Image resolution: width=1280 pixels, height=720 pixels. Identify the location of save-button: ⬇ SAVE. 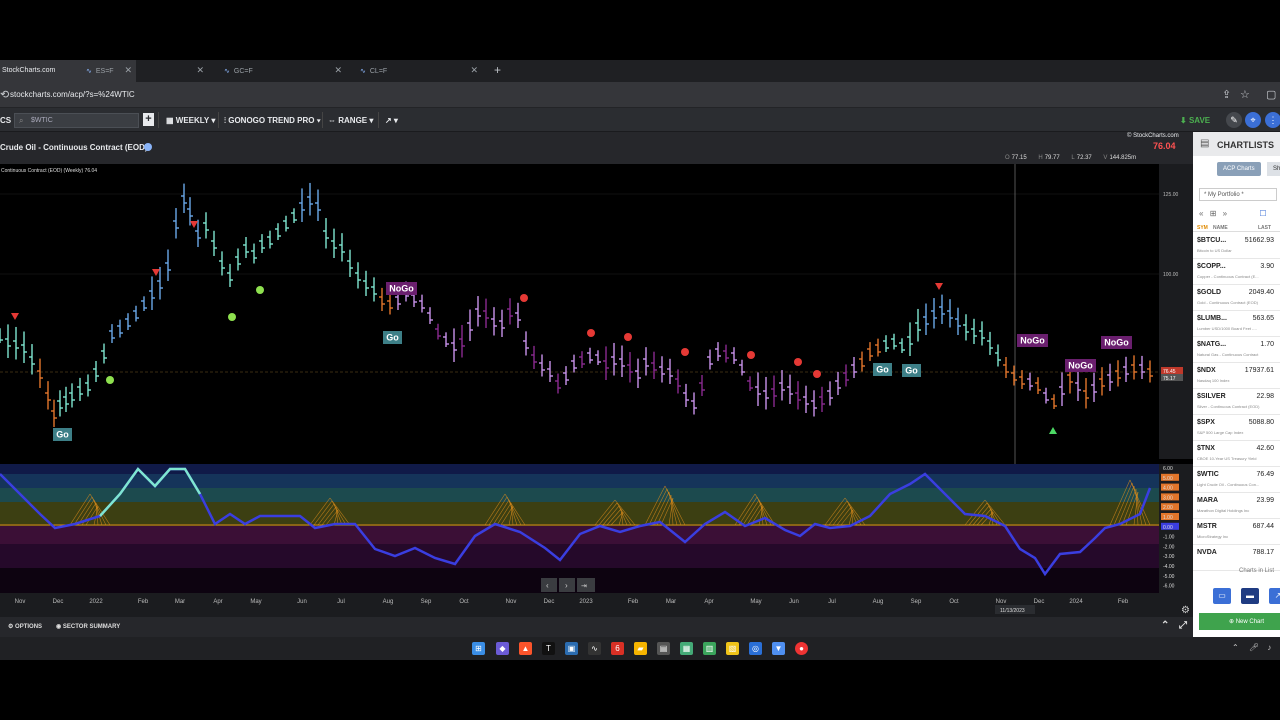
(1195, 120).